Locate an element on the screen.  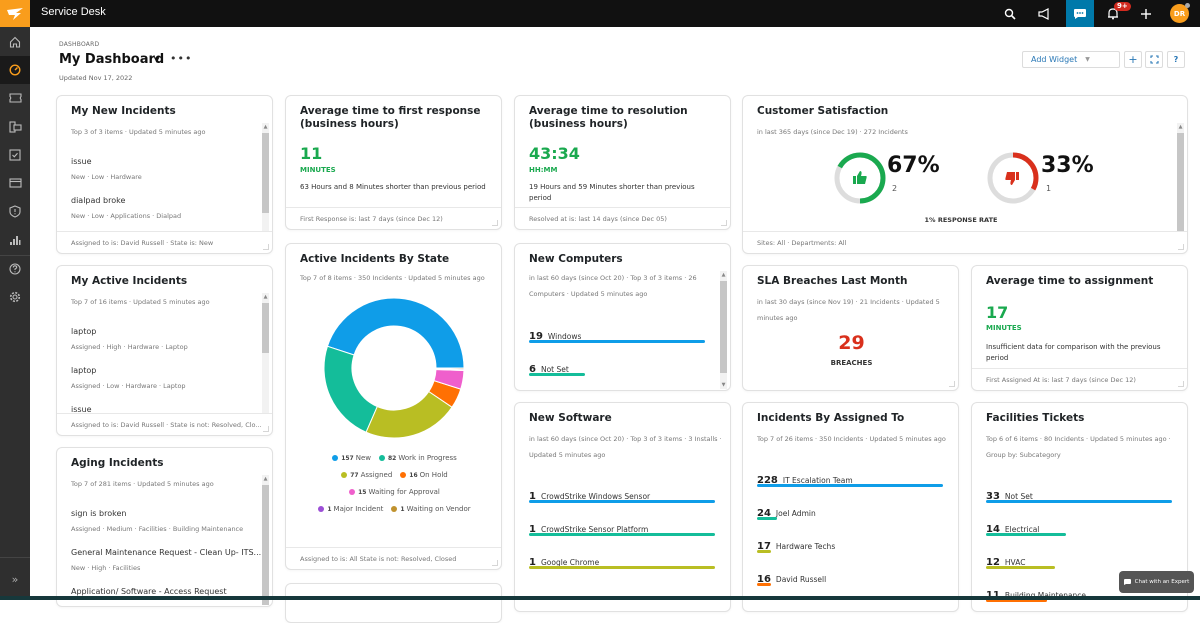
legend-item: 157 New is located at coordinates (351, 458).